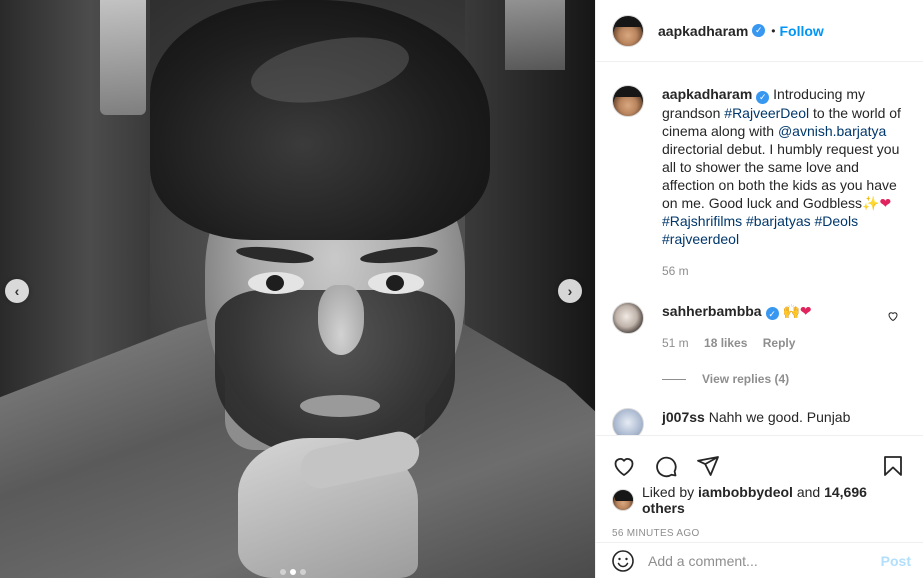 The width and height of the screenshot is (923, 578). I want to click on follow-button: Follow, so click(801, 31).